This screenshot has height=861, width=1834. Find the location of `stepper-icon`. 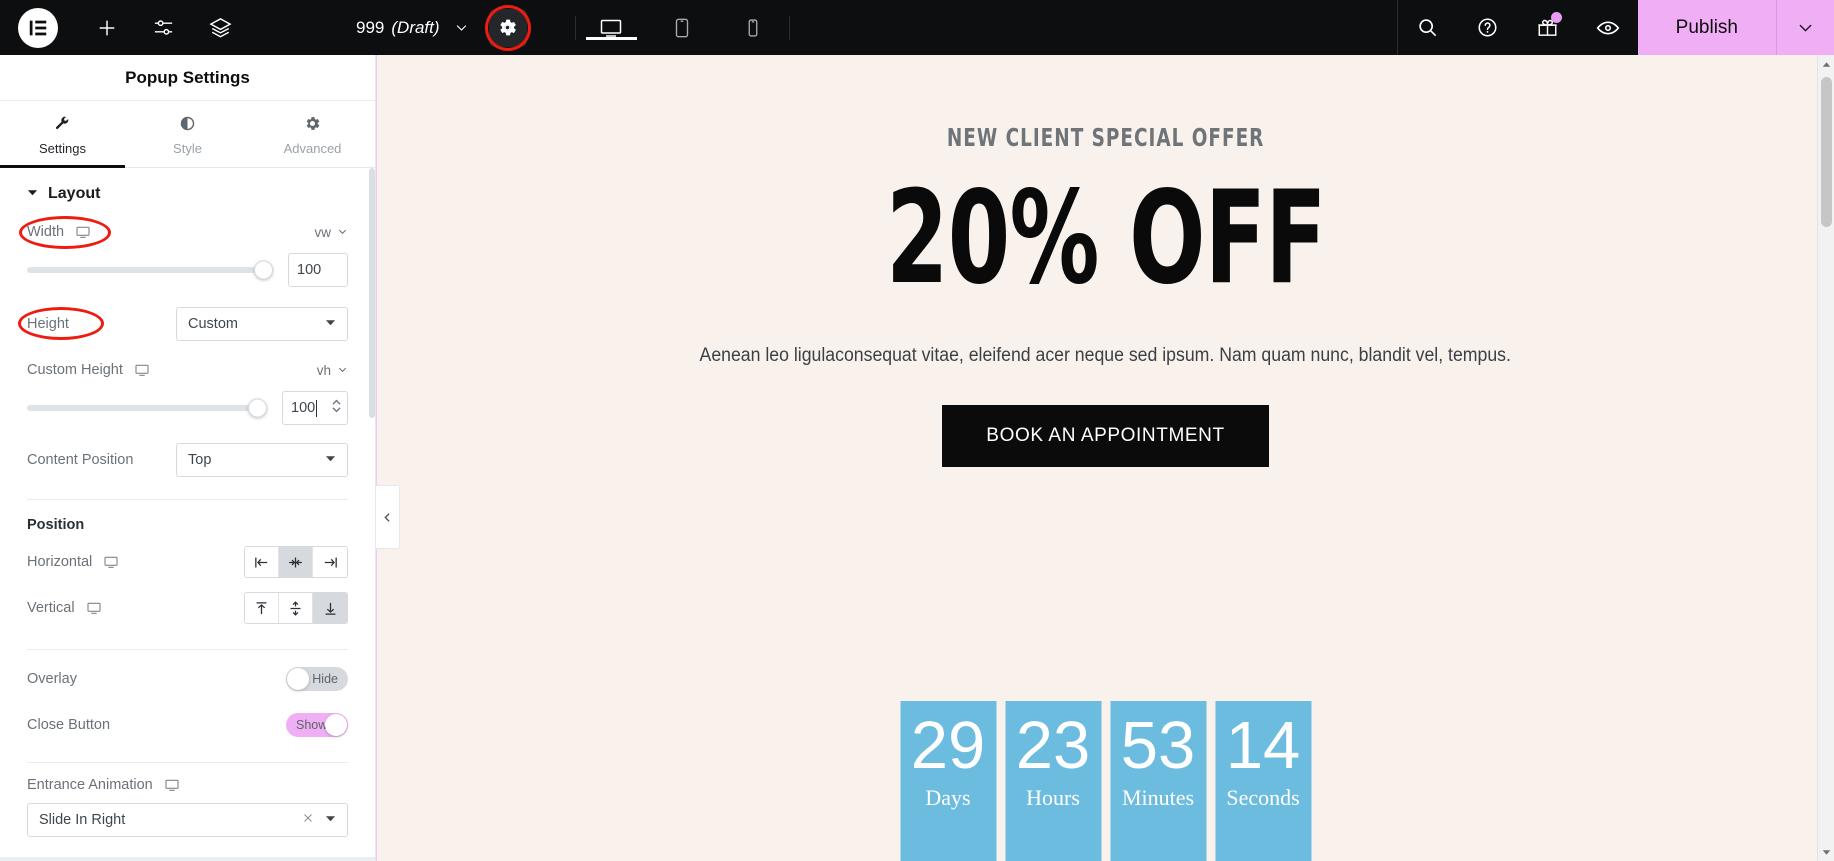

stepper-icon is located at coordinates (336, 408).